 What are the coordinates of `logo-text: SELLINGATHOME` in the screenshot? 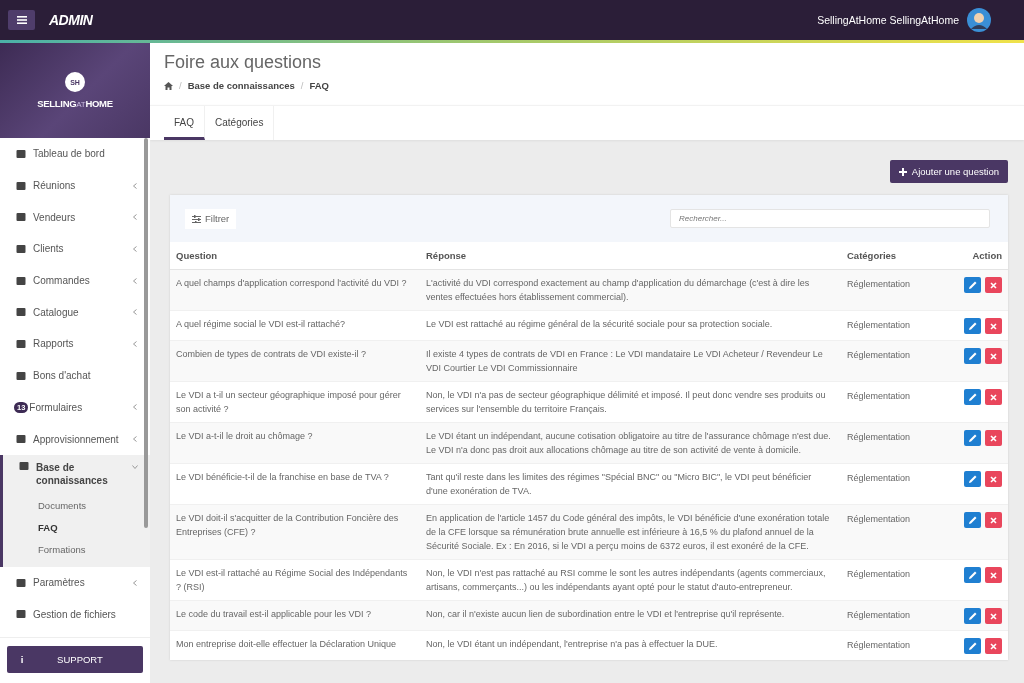 It's located at (75, 103).